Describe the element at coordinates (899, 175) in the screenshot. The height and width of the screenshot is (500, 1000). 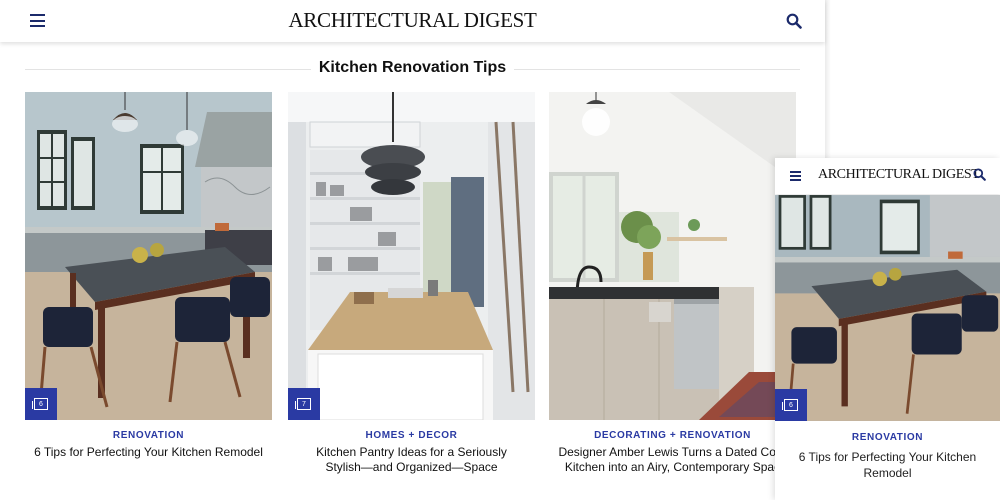
I see `mobile-logo: ARCHITECTURAL DIGEST` at that location.